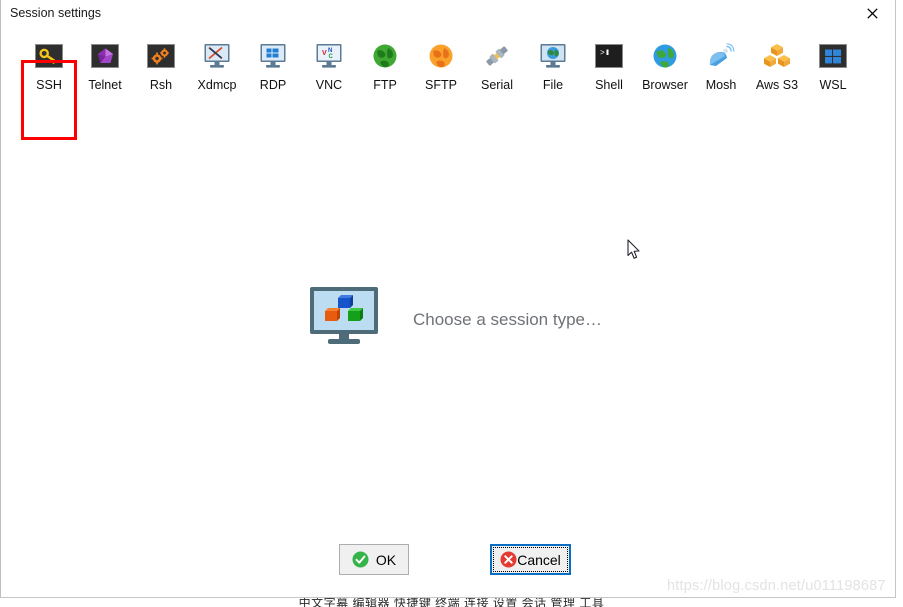 The height and width of the screenshot is (607, 903). What do you see at coordinates (777, 85) in the screenshot?
I see `session-type-label: Aws S3` at bounding box center [777, 85].